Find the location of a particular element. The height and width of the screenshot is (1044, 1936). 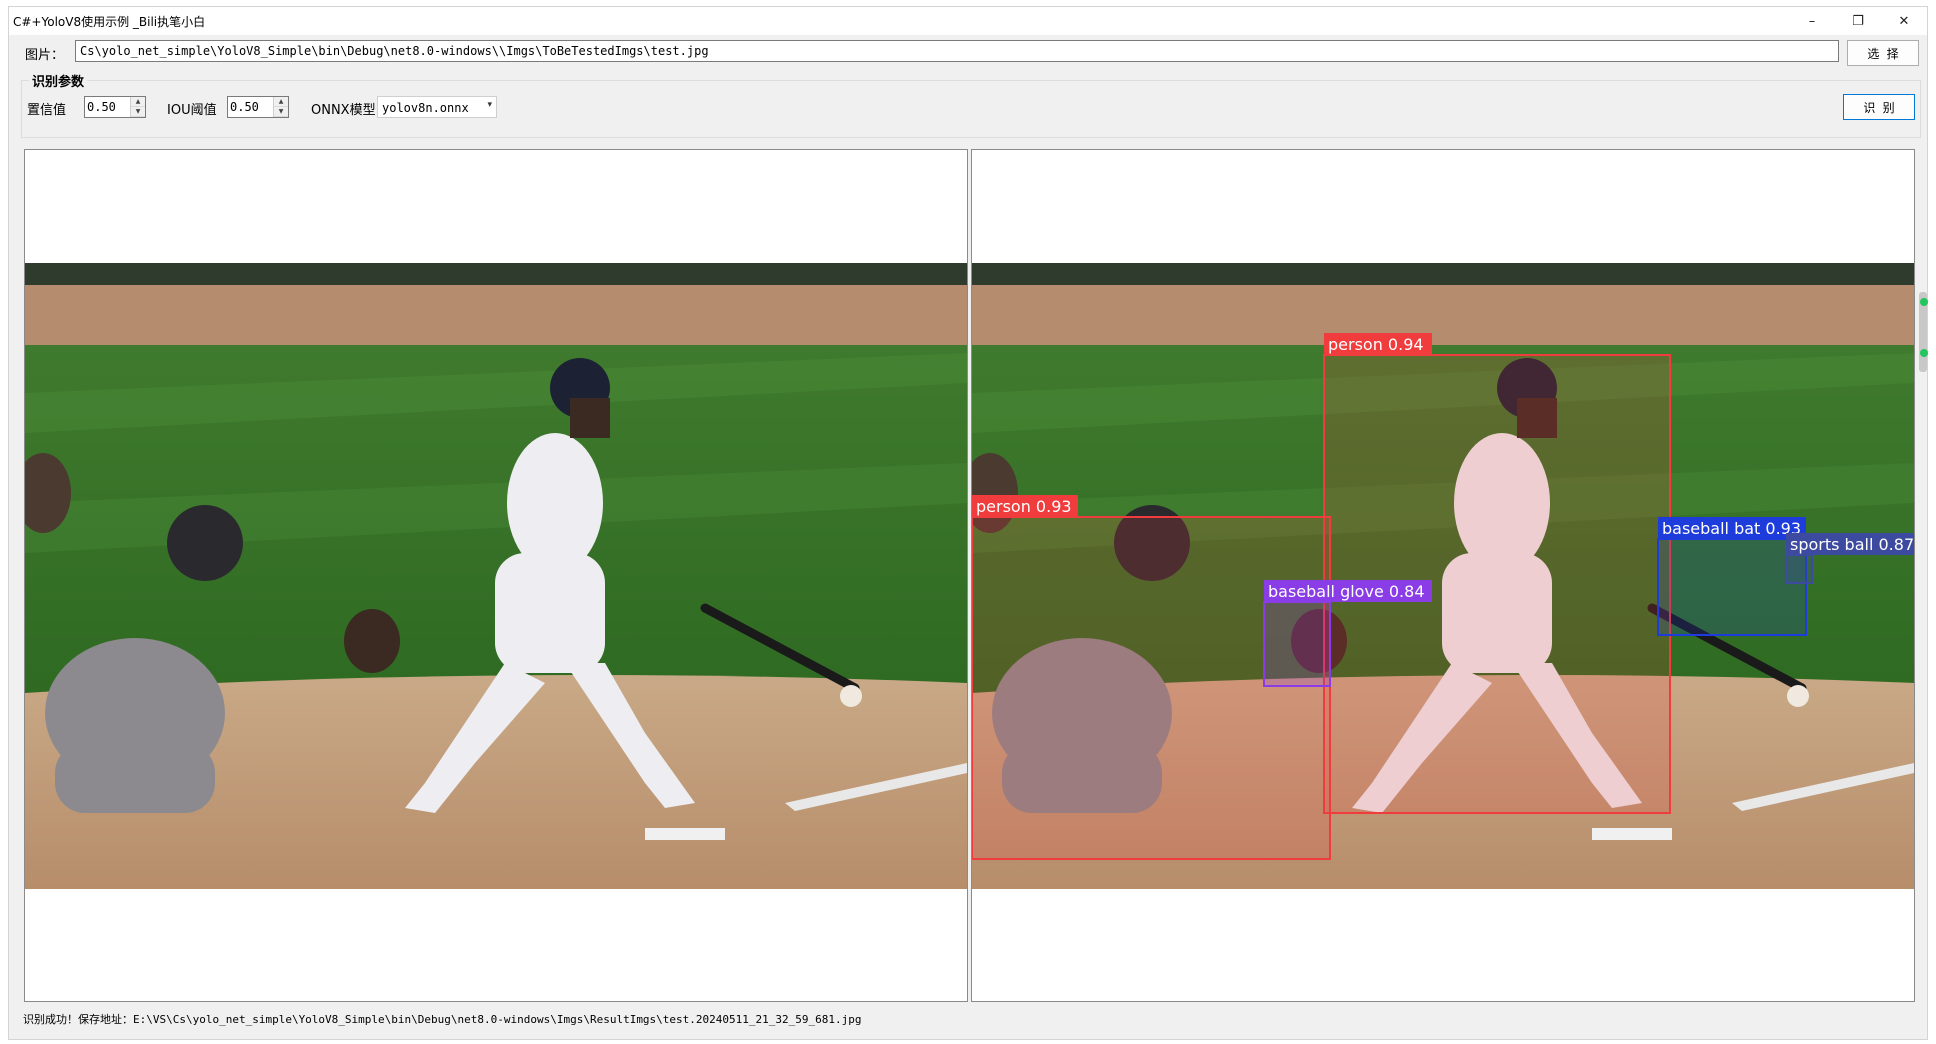

status-dot-top is located at coordinates (1924, 302).